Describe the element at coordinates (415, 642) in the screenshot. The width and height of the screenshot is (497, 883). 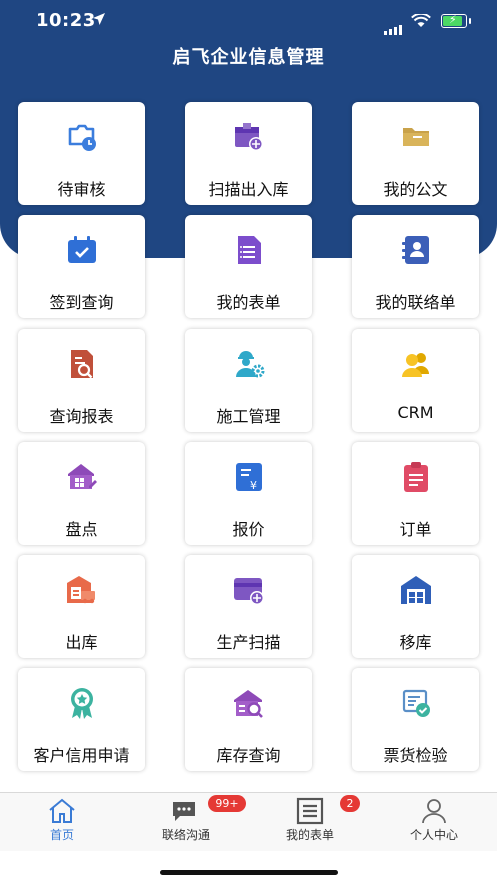
I see `menu-item-label: 移库` at that location.